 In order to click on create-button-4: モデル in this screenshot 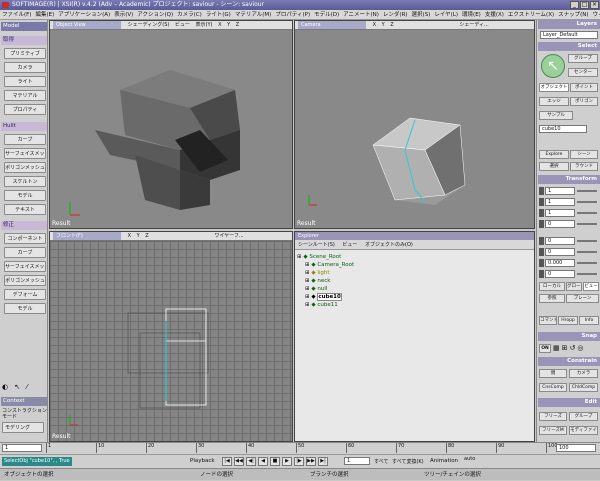, I will do `click(25, 195)`.